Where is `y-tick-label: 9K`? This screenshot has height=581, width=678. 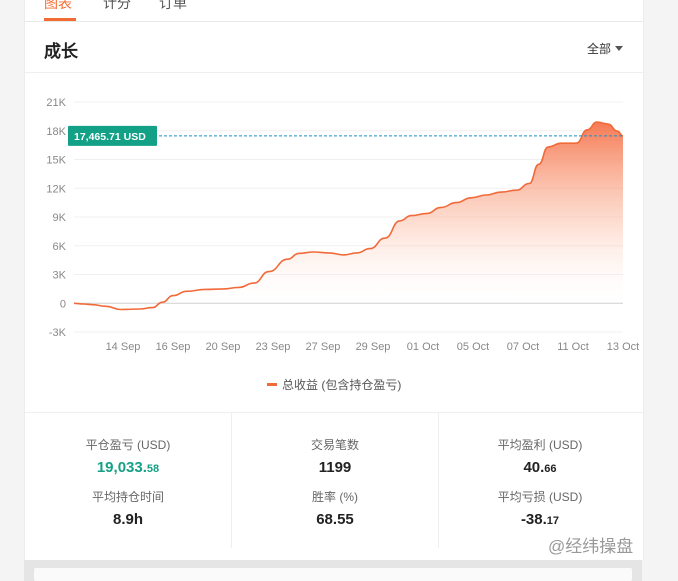 y-tick-label: 9K is located at coordinates (60, 218).